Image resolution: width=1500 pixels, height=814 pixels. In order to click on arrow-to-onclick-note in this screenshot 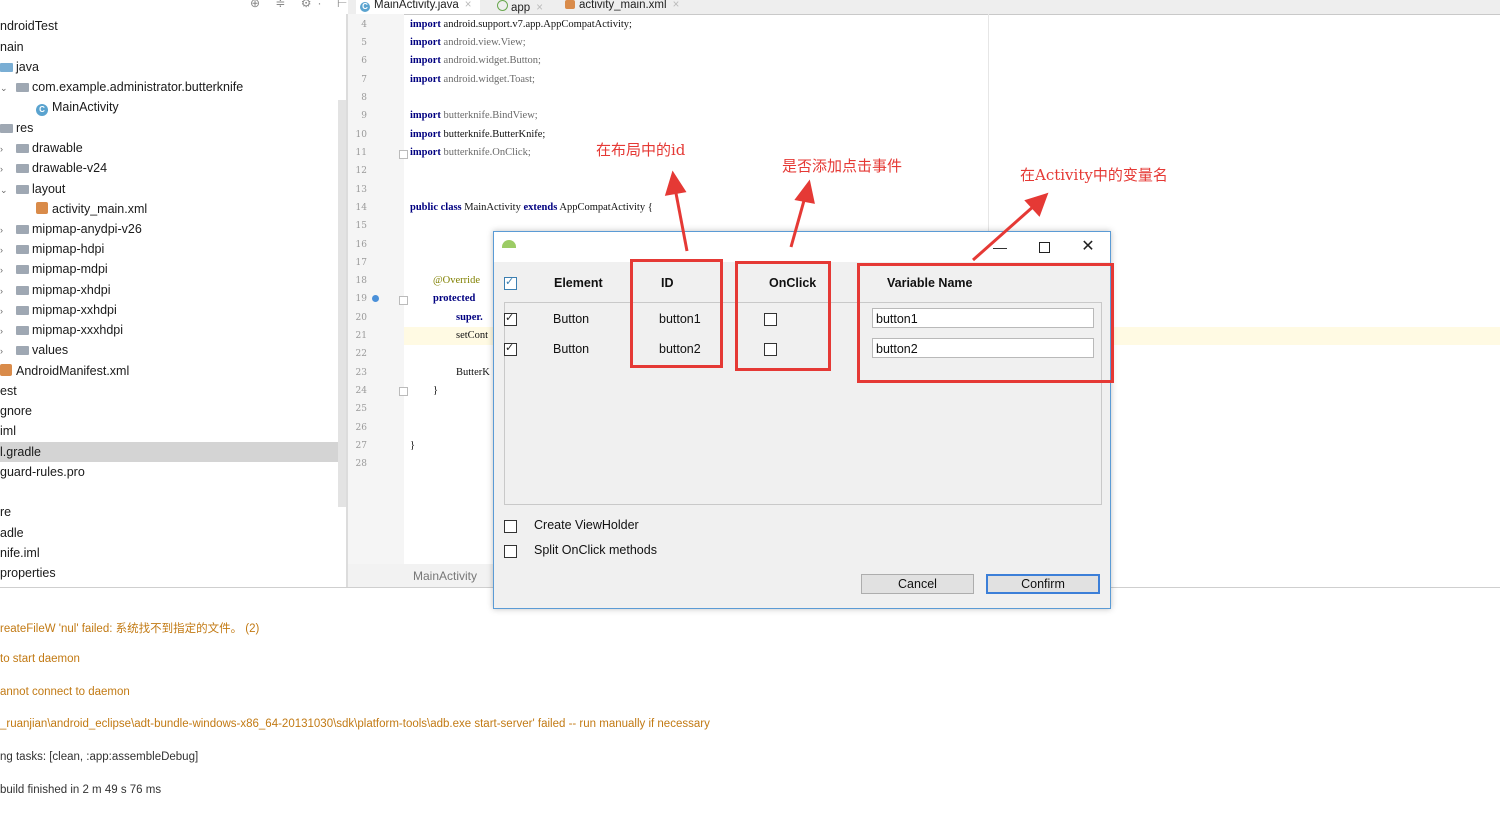, I will do `click(798, 222)`.